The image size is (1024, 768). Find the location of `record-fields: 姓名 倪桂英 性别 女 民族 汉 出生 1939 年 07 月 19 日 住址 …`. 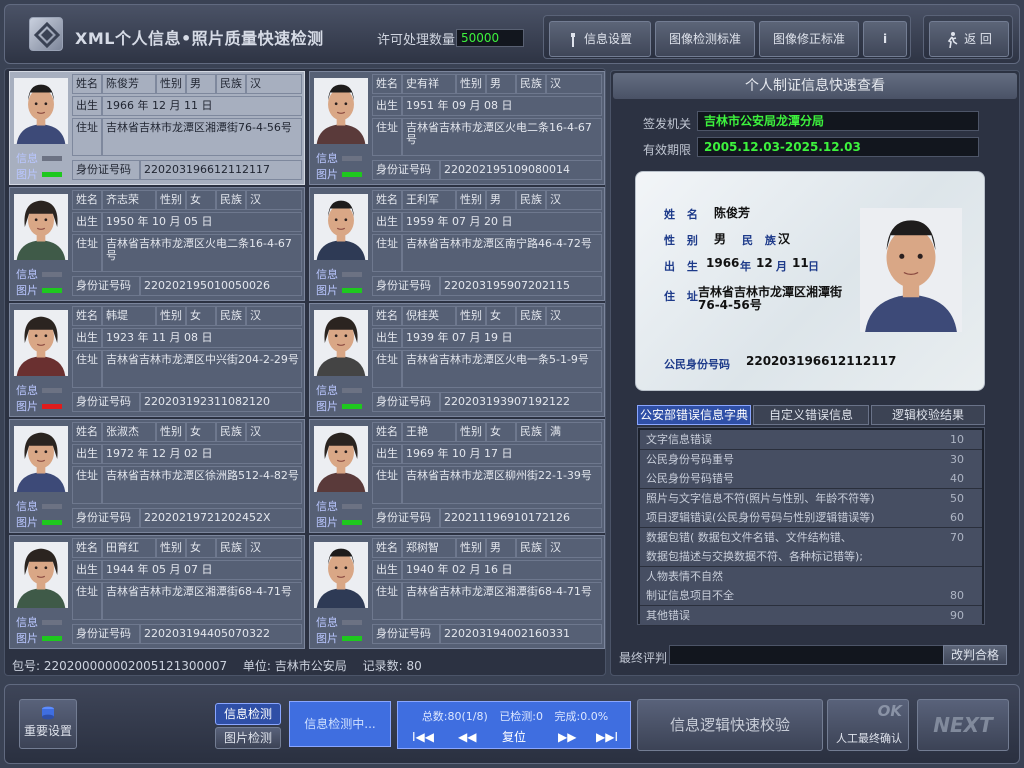

record-fields: 姓名 倪桂英 性别 女 民族 汉 出生 1939 年 07 月 19 日 住址 … is located at coordinates (487, 360).